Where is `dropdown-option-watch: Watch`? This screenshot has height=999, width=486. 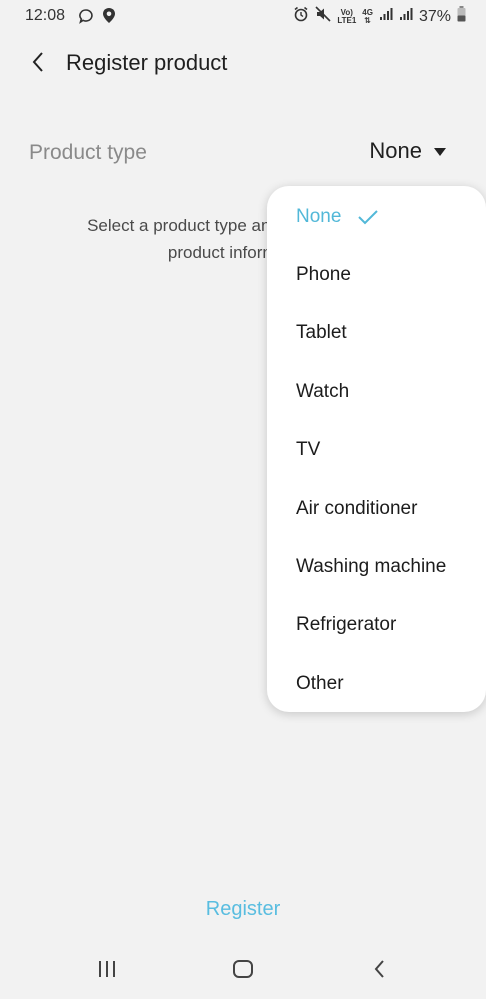
dropdown-option-watch: Watch is located at coordinates (376, 392).